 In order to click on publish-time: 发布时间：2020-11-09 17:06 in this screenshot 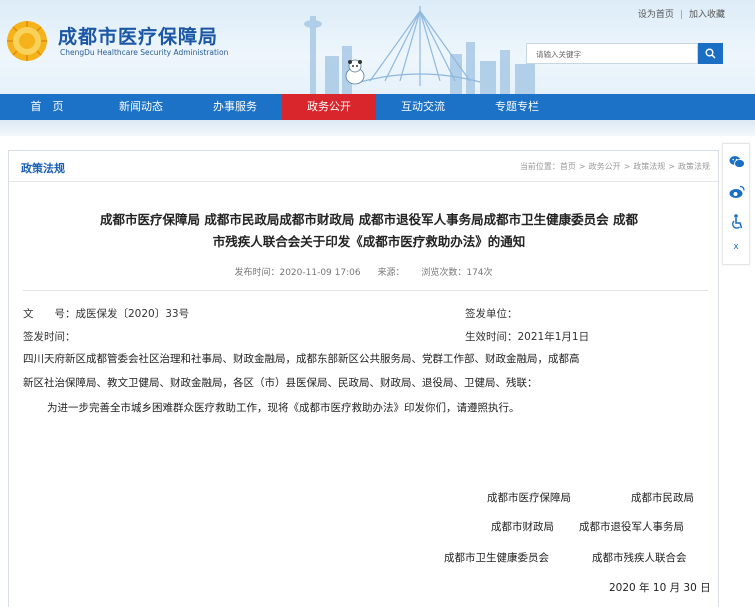, I will do `click(297, 273)`.